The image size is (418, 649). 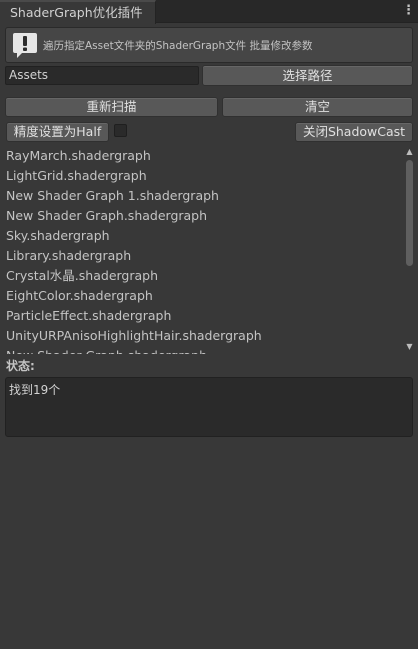 What do you see at coordinates (76, 176) in the screenshot?
I see `list-item: LightGrid.shadergraph` at bounding box center [76, 176].